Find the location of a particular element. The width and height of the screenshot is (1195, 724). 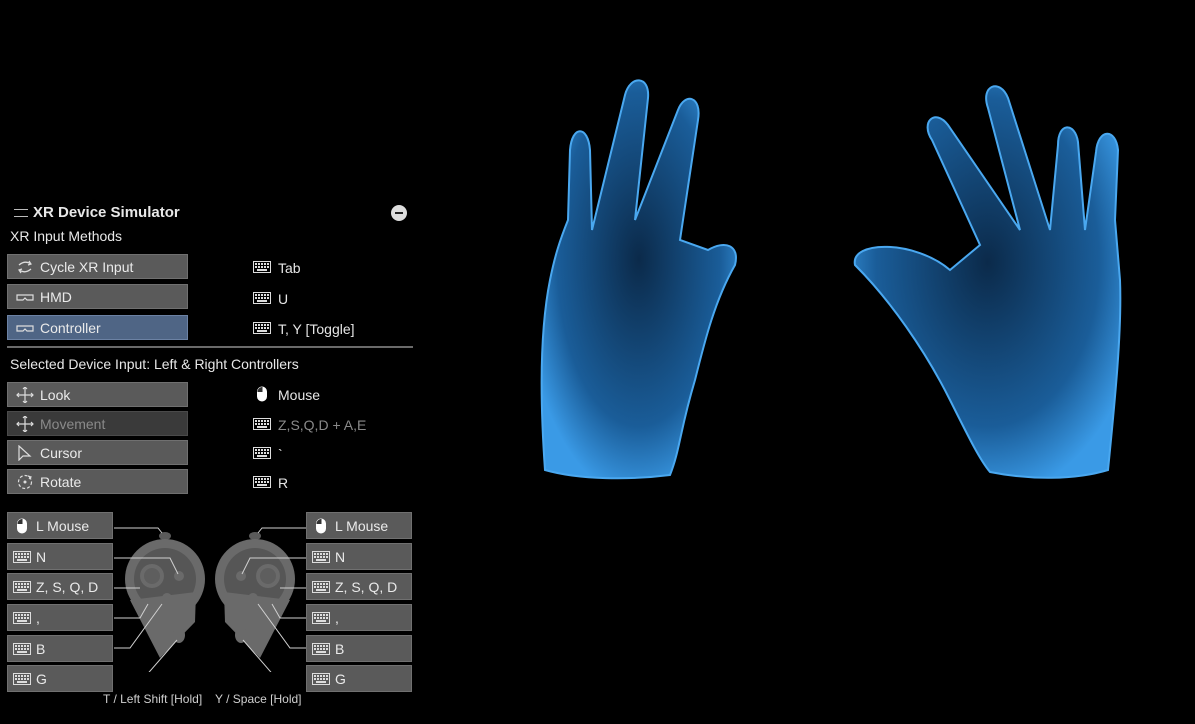

input-methods-label: XR Input Methods is located at coordinates (66, 236).